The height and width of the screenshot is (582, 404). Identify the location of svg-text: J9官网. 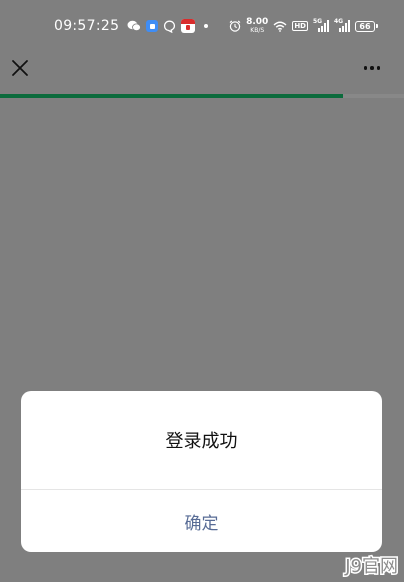
(371, 566).